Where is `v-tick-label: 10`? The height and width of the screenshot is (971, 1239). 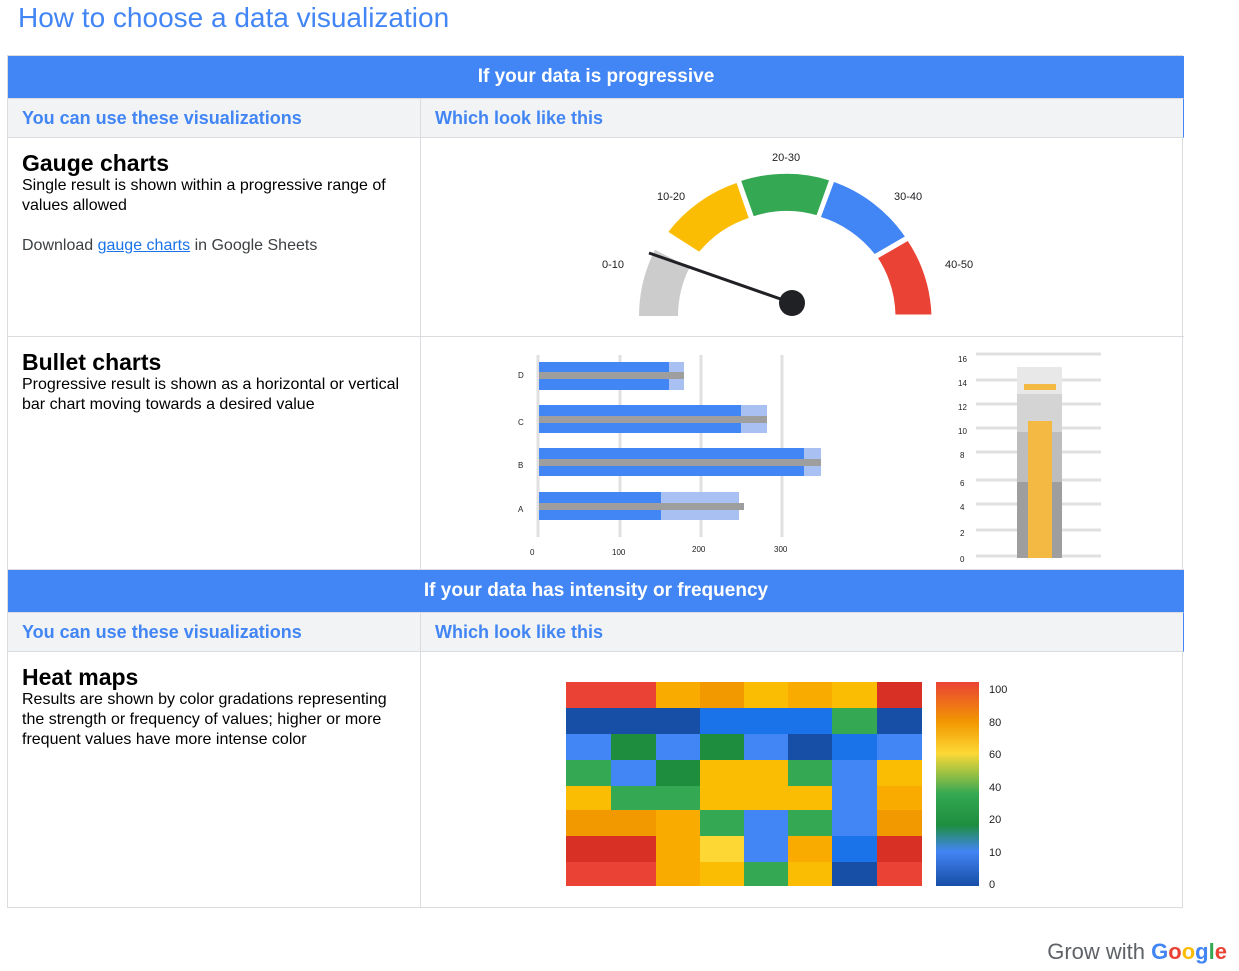 v-tick-label: 10 is located at coordinates (962, 431).